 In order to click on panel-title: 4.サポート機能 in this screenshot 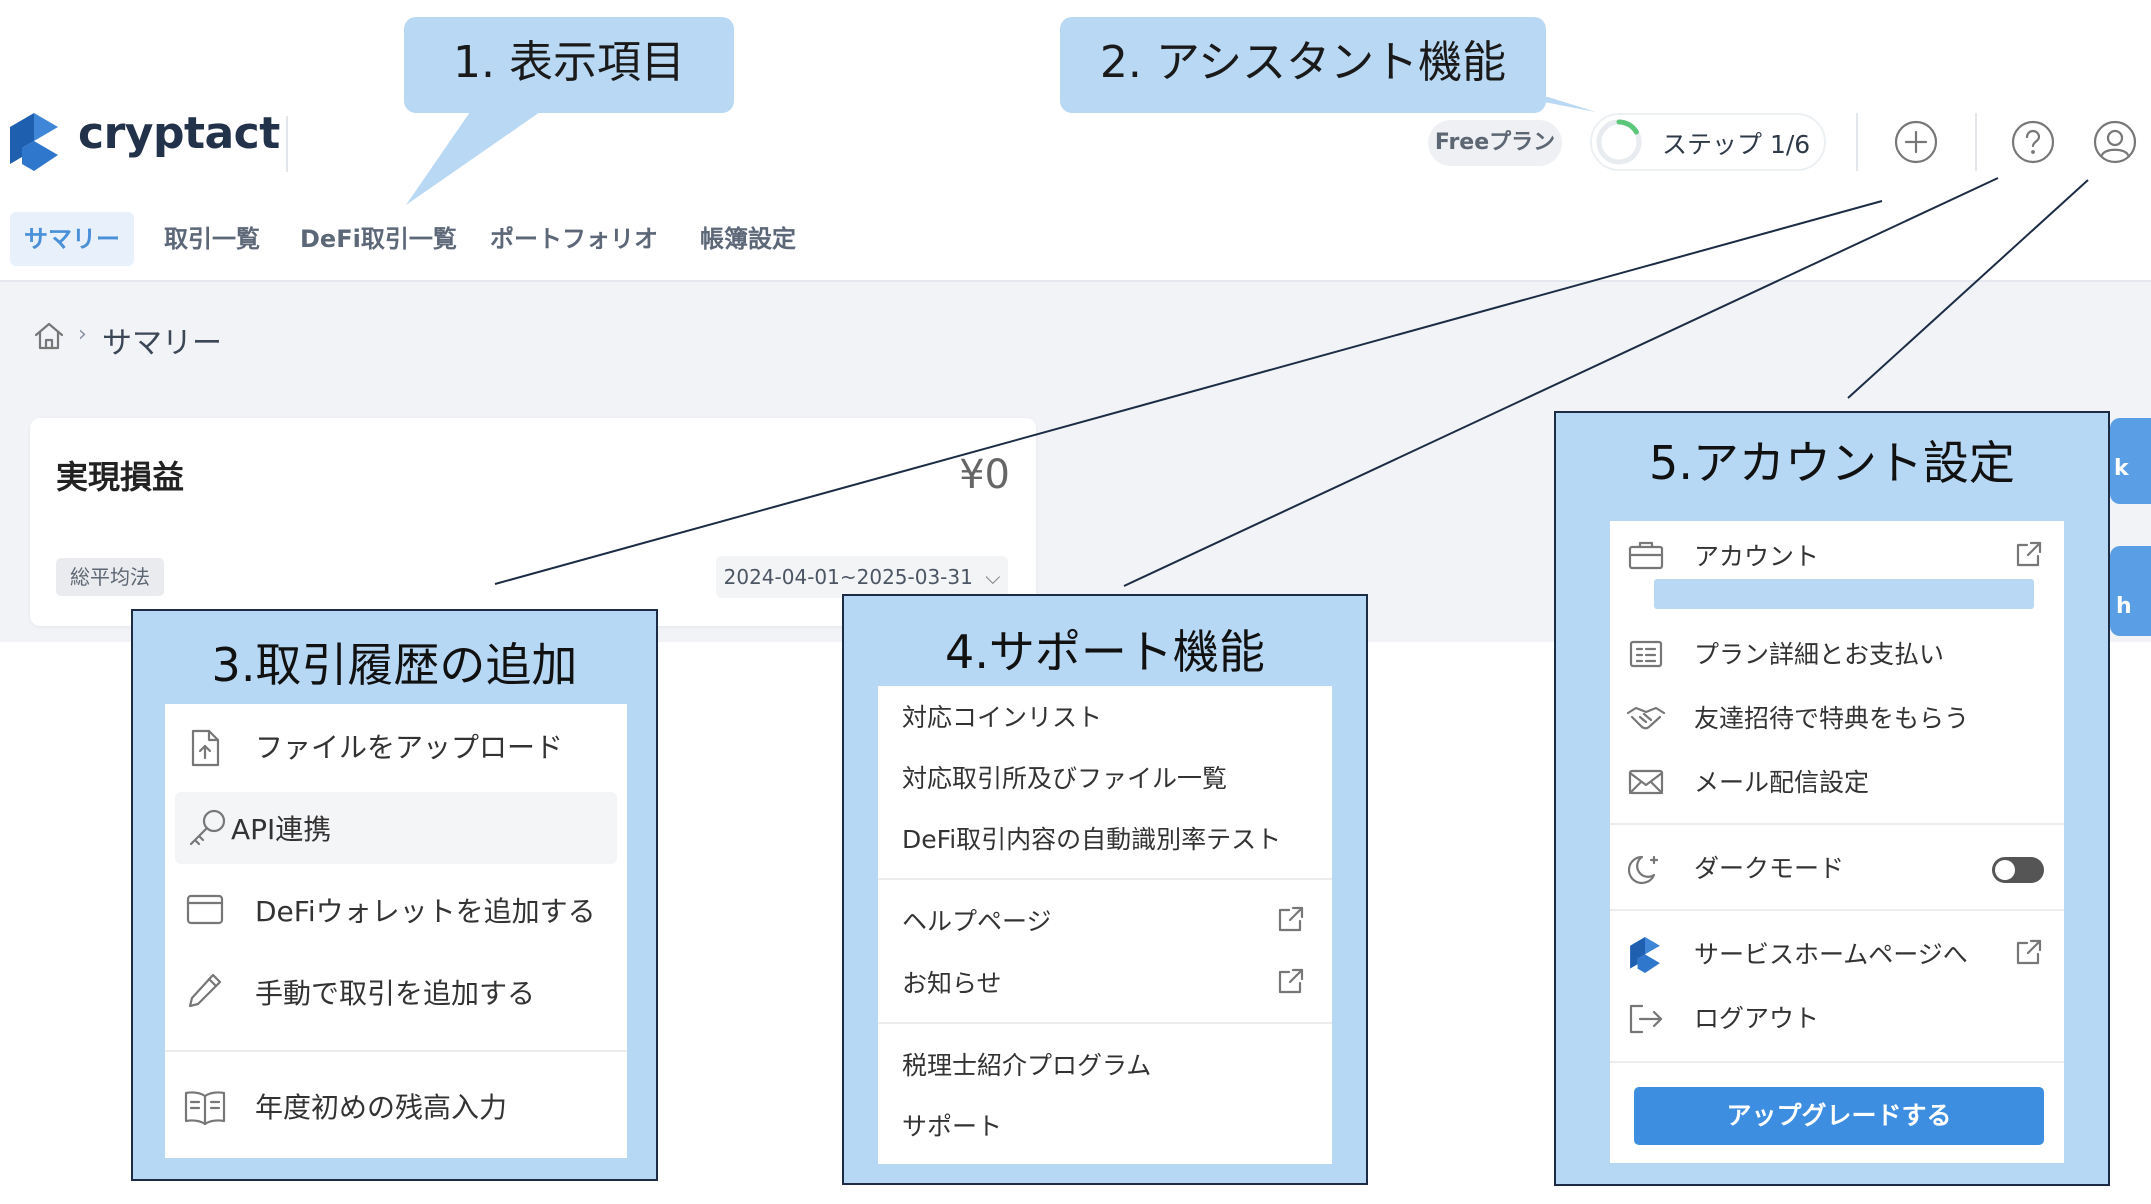, I will do `click(1105, 652)`.